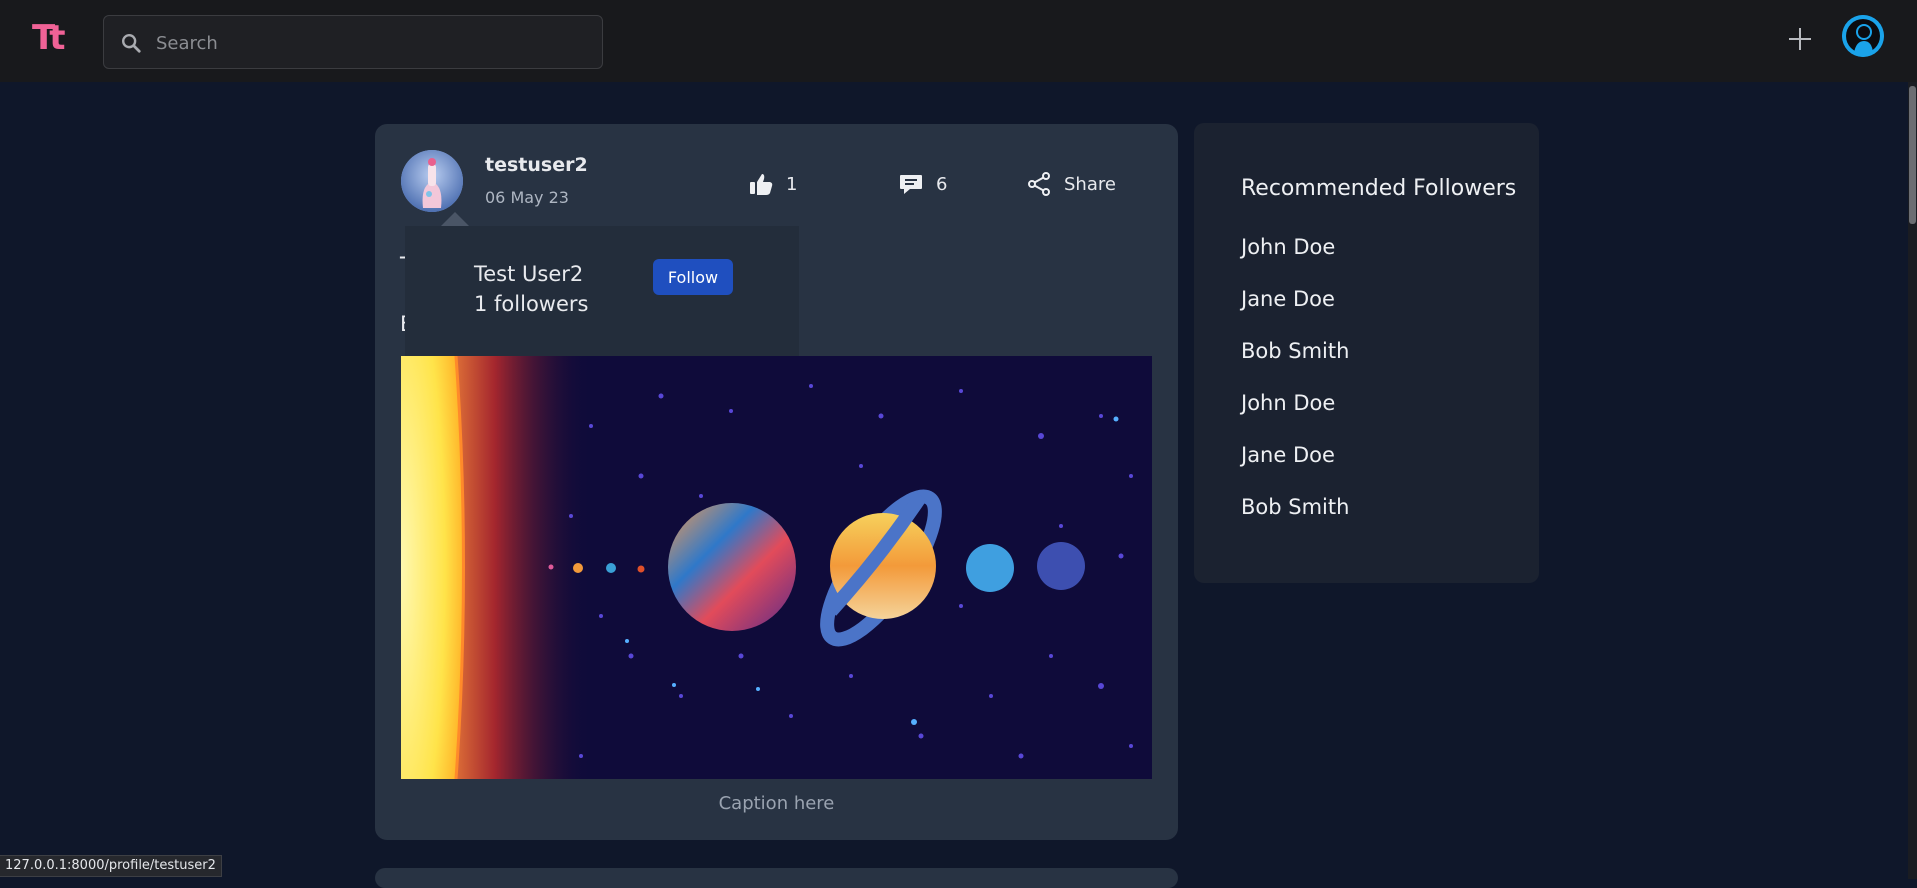  Describe the element at coordinates (761, 184) in the screenshot. I see `thumbs-up-icon` at that location.